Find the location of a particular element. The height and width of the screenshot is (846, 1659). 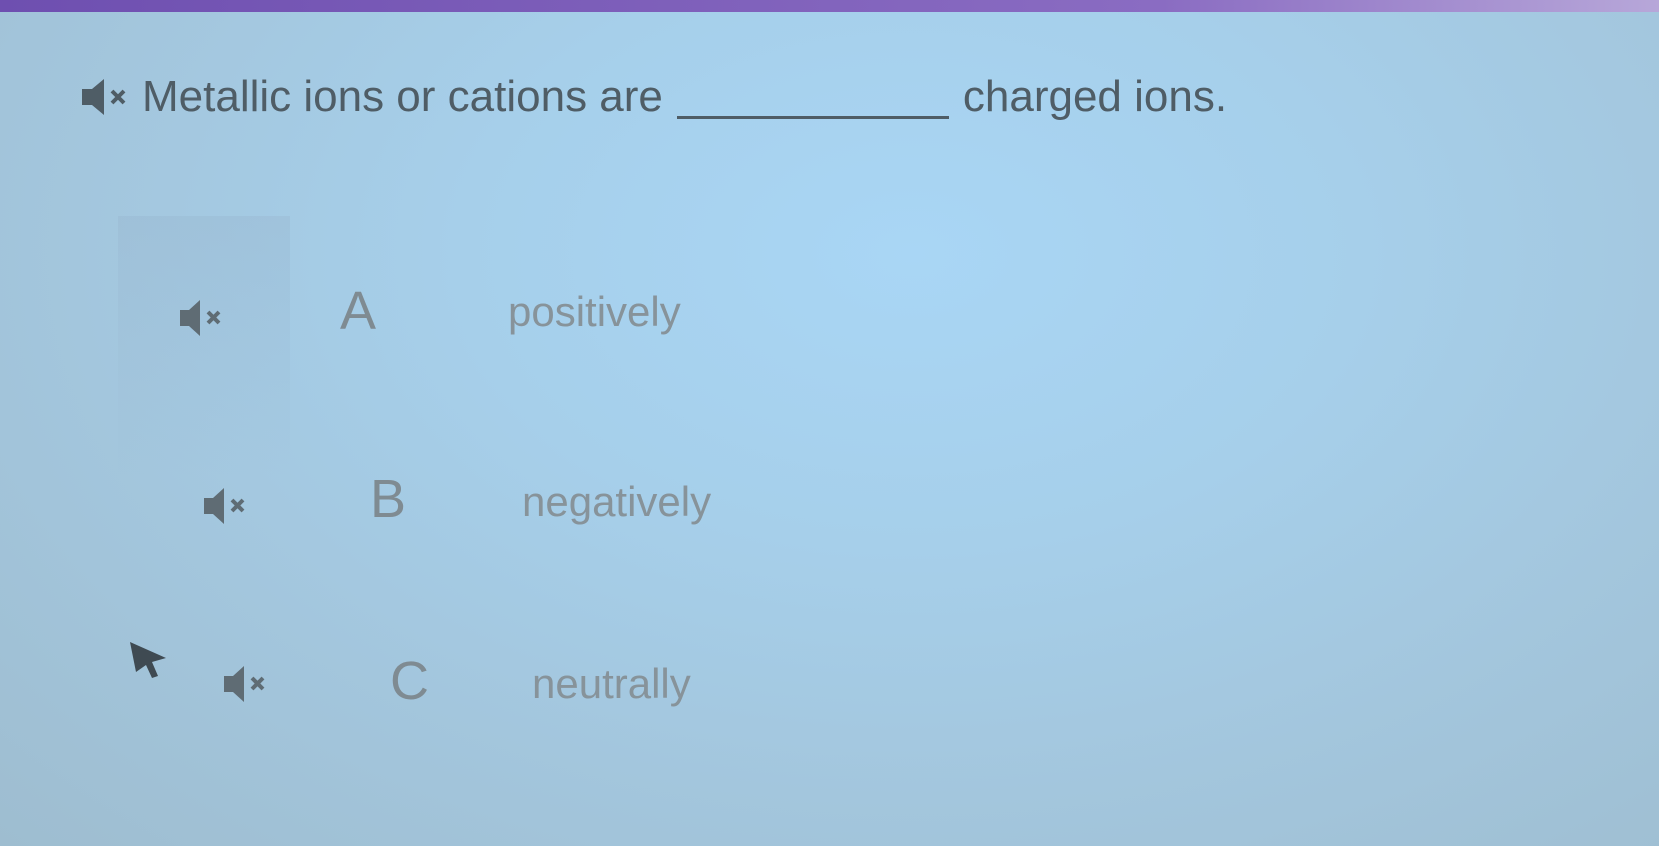

option-text: positively is located at coordinates (594, 311).